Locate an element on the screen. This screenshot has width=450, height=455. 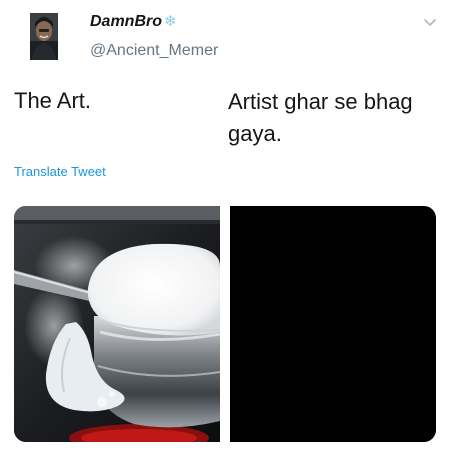
snowflake-icon: ❄ is located at coordinates (170, 21).